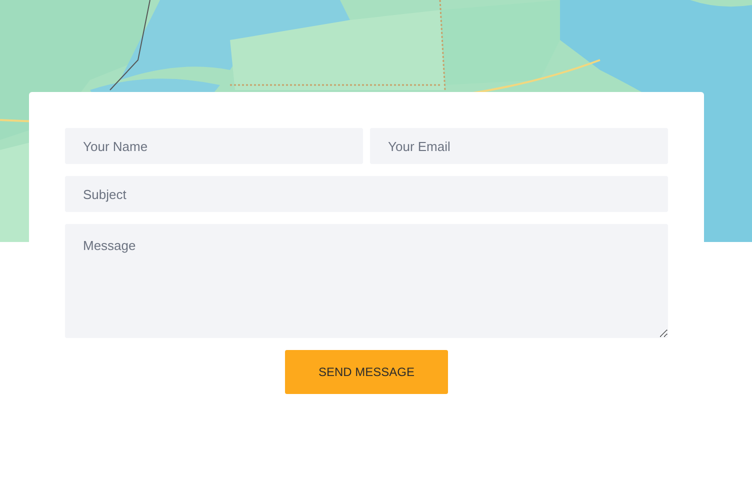 This screenshot has width=752, height=492. Describe the element at coordinates (366, 194) in the screenshot. I see `subject-field: Subject` at that location.